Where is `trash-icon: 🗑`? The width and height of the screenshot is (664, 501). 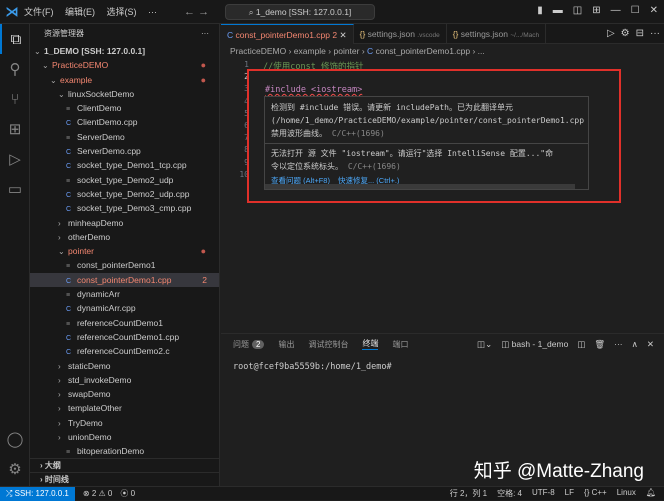
trash-icon: 🗑 is located at coordinates (599, 344).